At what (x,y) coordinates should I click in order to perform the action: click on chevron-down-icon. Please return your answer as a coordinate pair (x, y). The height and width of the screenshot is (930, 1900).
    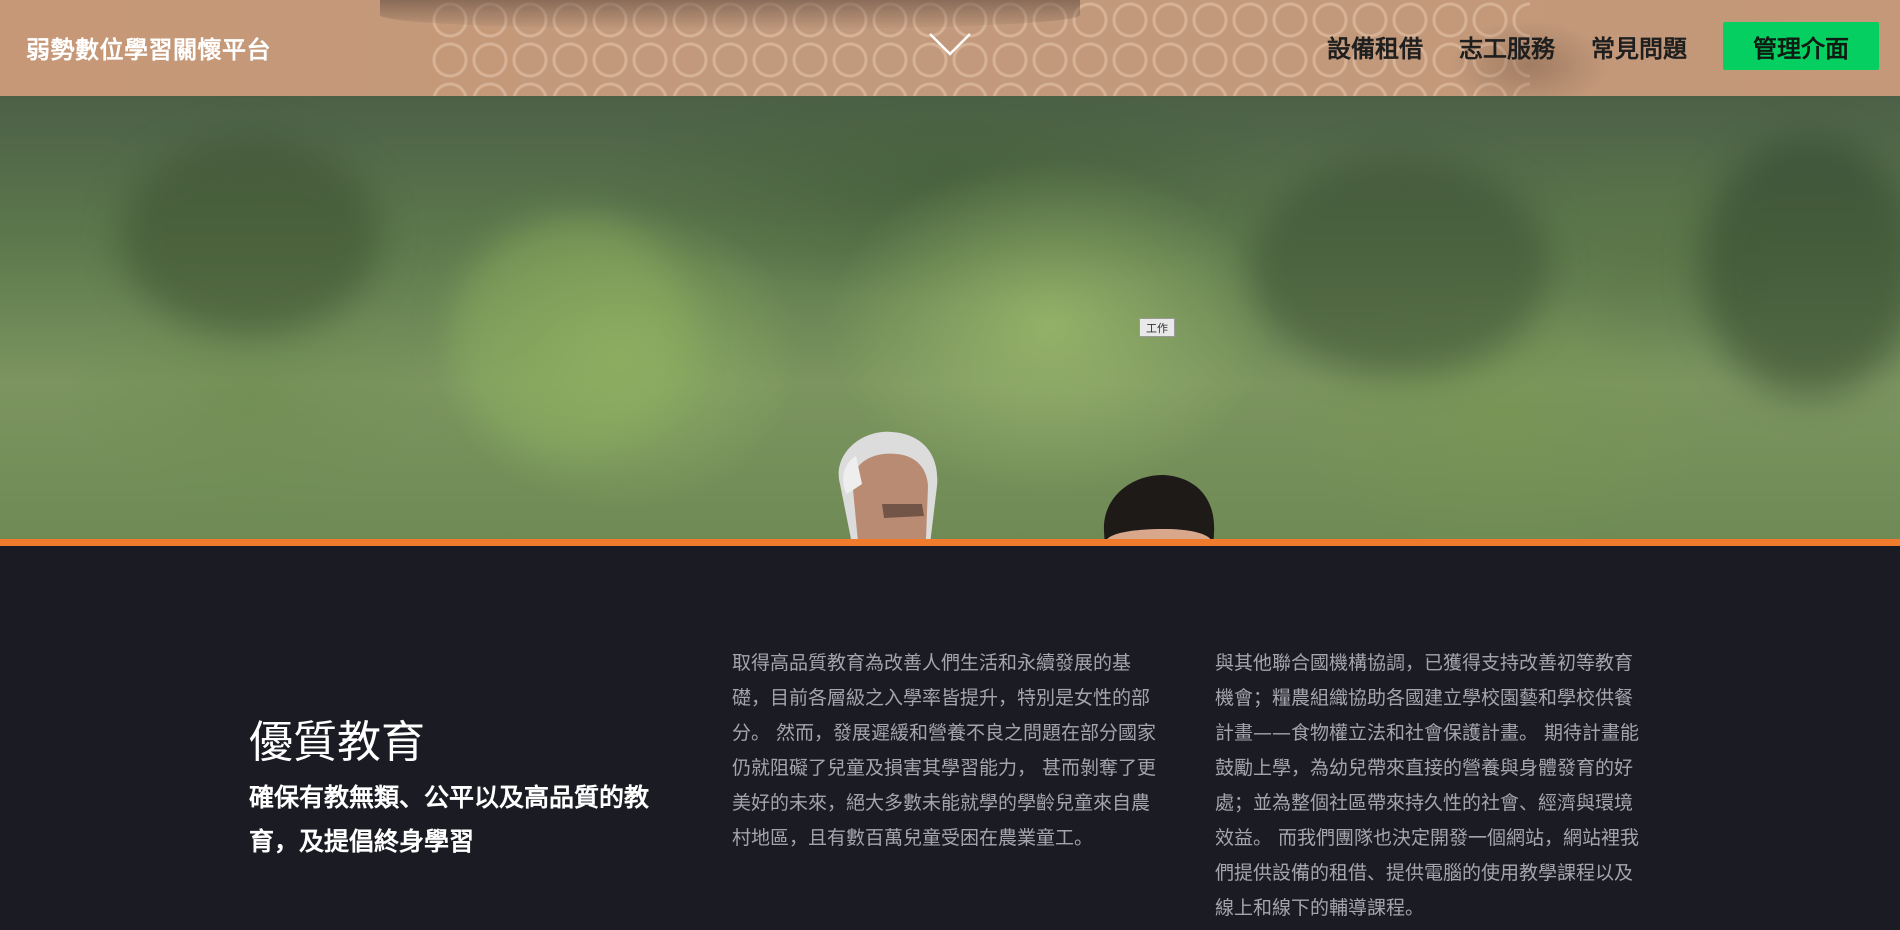
    Looking at the image, I should click on (950, 44).